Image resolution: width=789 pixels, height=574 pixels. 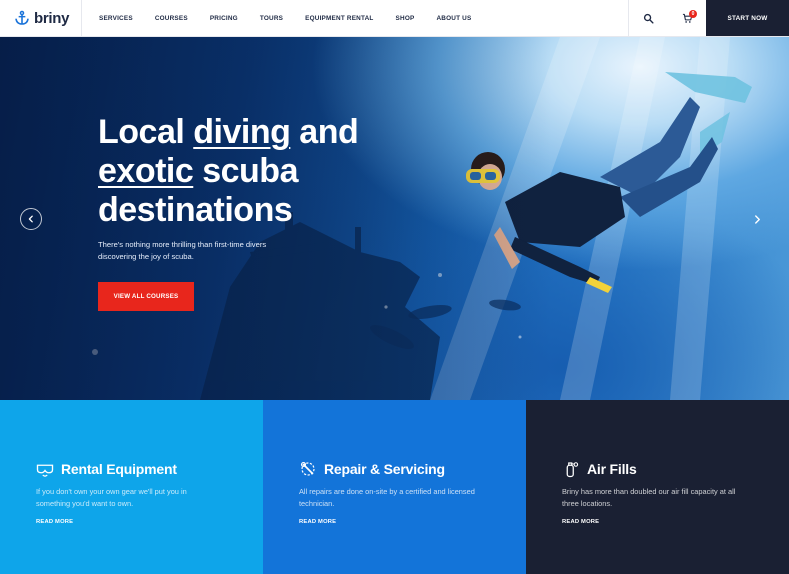 What do you see at coordinates (116, 18) in the screenshot?
I see `nav-item-services: SERVICES` at bounding box center [116, 18].